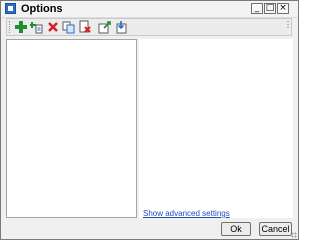 The height and width of the screenshot is (240, 320). What do you see at coordinates (270, 8) in the screenshot?
I see `maximize-button: □` at bounding box center [270, 8].